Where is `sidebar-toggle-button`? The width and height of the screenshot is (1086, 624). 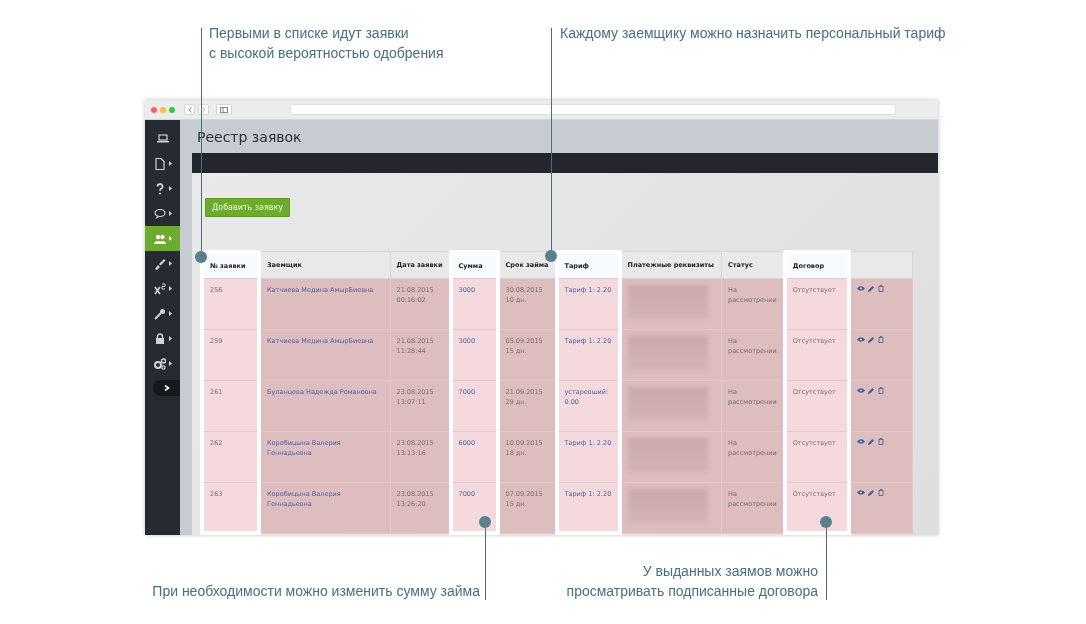 sidebar-toggle-button is located at coordinates (224, 109).